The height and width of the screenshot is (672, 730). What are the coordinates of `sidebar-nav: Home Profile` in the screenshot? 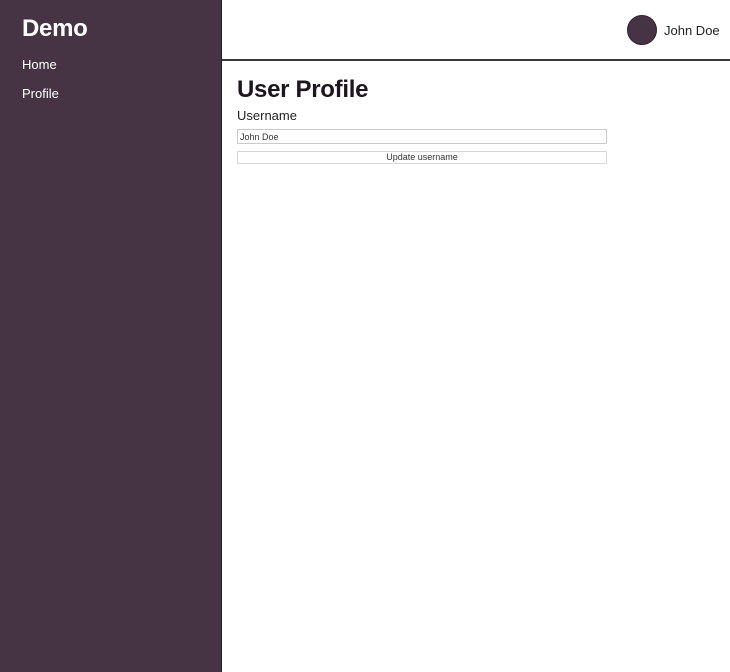 It's located at (40, 86).